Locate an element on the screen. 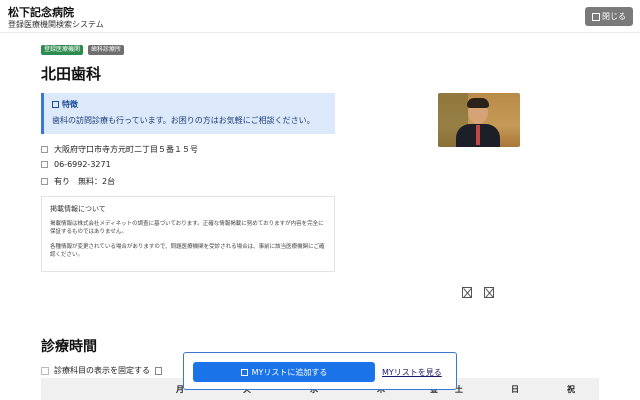 The height and width of the screenshot is (400, 640). mylist-bar: MYリストに追加する MYリストを見る is located at coordinates (320, 371).